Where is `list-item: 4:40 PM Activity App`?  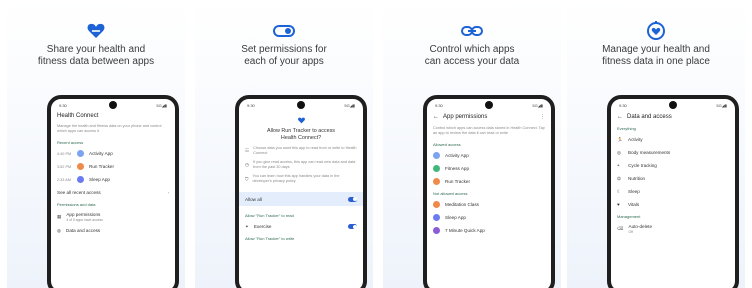 list-item: 4:40 PM Activity App is located at coordinates (113, 153).